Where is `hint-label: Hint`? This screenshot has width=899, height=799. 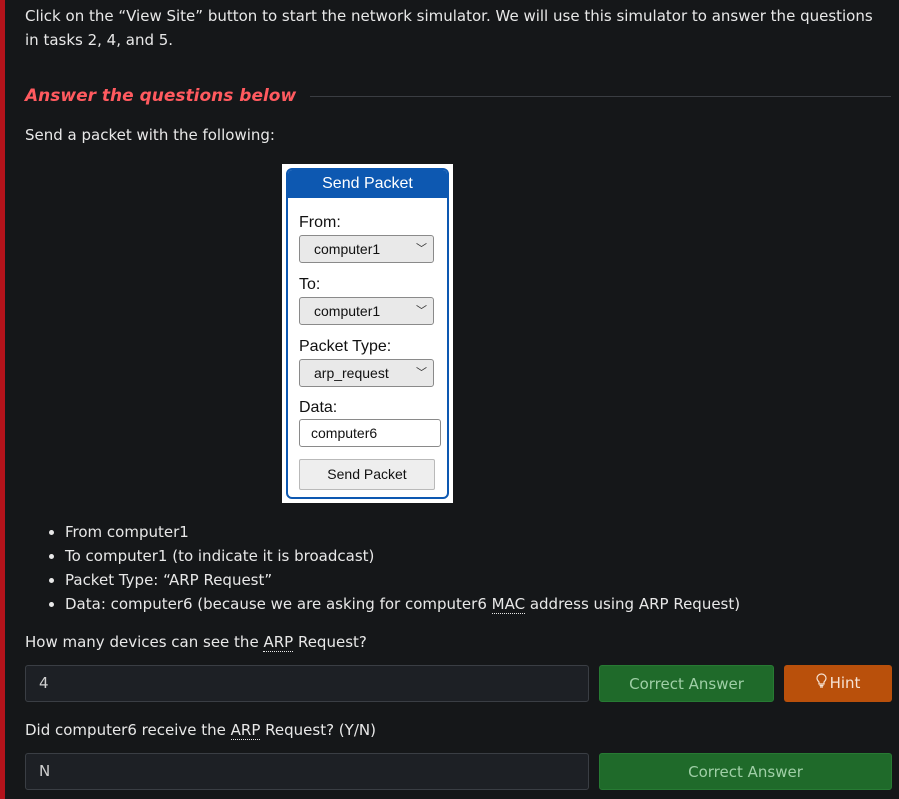 hint-label: Hint is located at coordinates (845, 683).